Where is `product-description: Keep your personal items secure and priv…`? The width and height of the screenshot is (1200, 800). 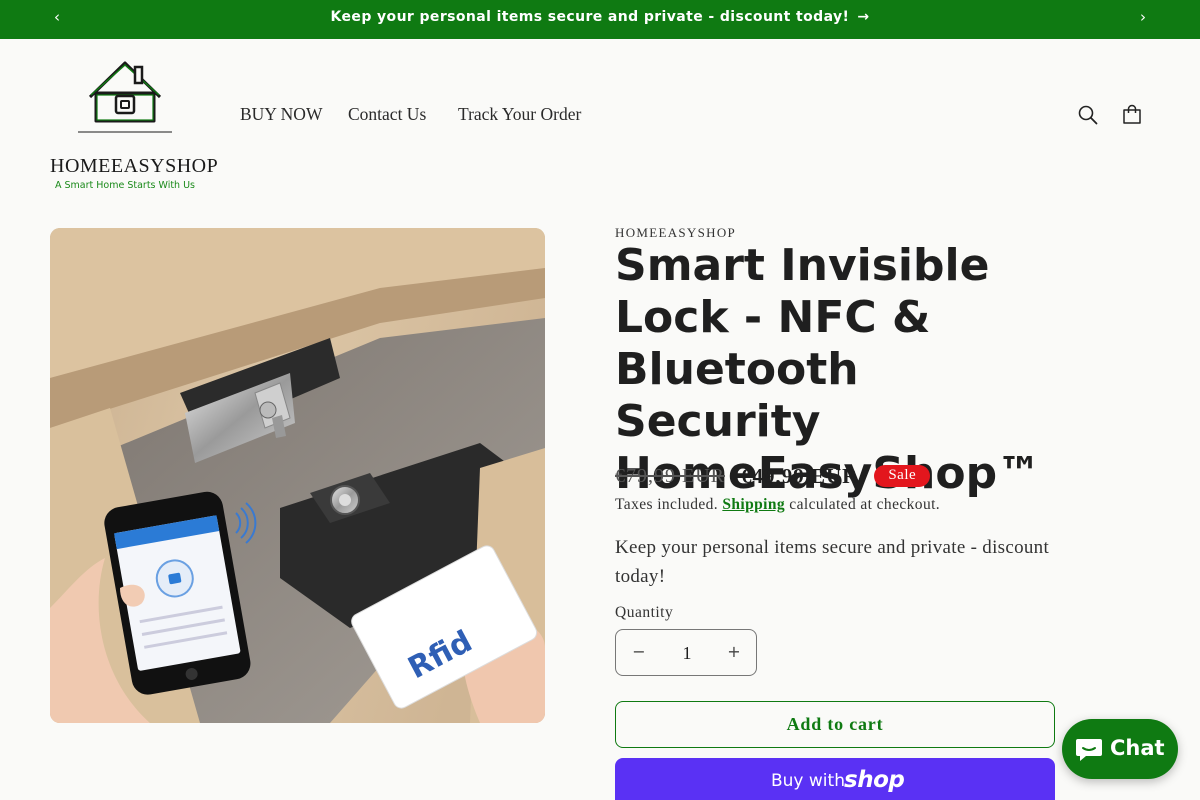
product-description: Keep your personal items secure and priv… is located at coordinates (832, 562).